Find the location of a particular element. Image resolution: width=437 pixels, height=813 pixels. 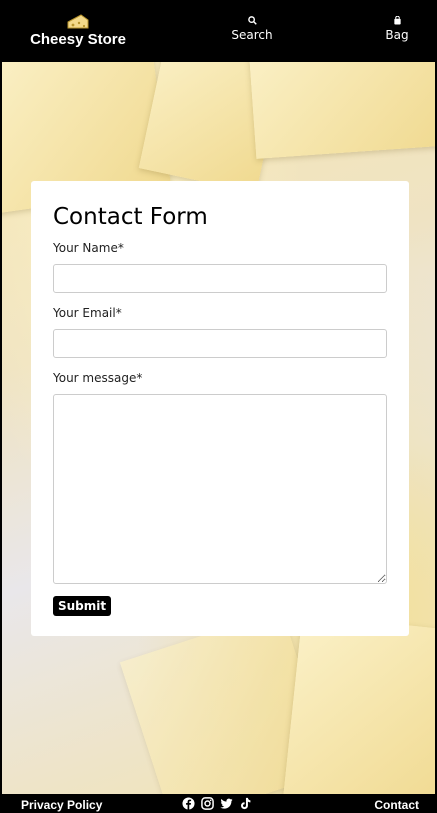

name-label: Your Name* is located at coordinates (88, 248).